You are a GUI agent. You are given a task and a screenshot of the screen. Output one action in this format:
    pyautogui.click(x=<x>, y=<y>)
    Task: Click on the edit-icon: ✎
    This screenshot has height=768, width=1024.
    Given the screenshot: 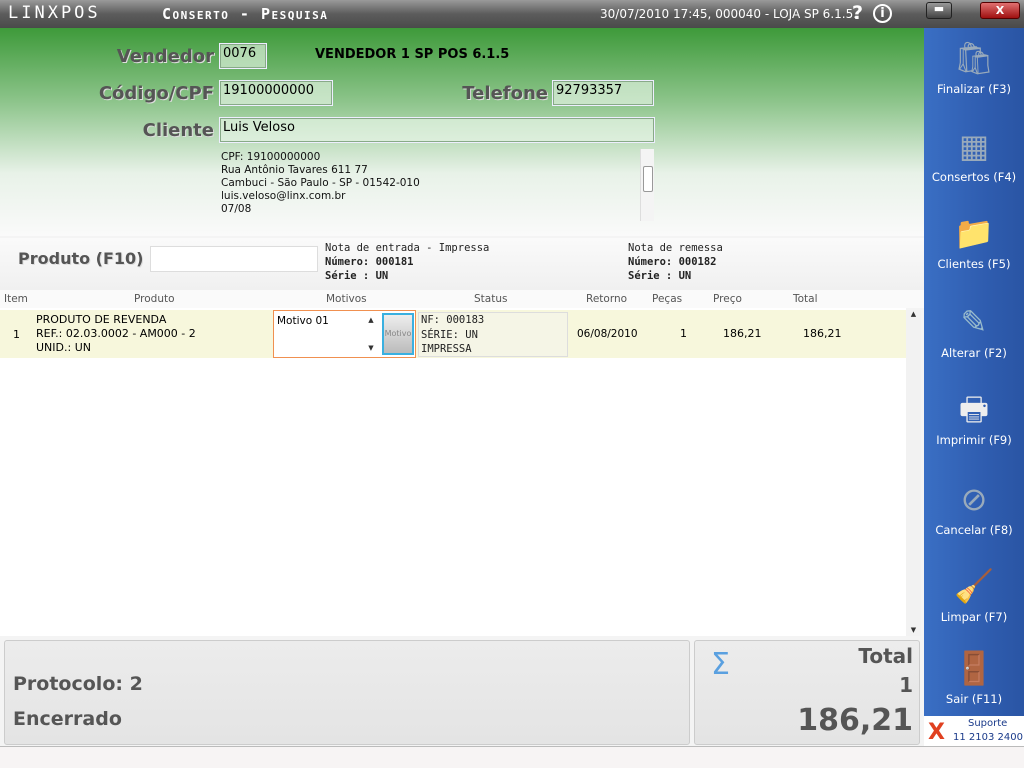 What is the action you would take?
    pyautogui.click(x=974, y=322)
    